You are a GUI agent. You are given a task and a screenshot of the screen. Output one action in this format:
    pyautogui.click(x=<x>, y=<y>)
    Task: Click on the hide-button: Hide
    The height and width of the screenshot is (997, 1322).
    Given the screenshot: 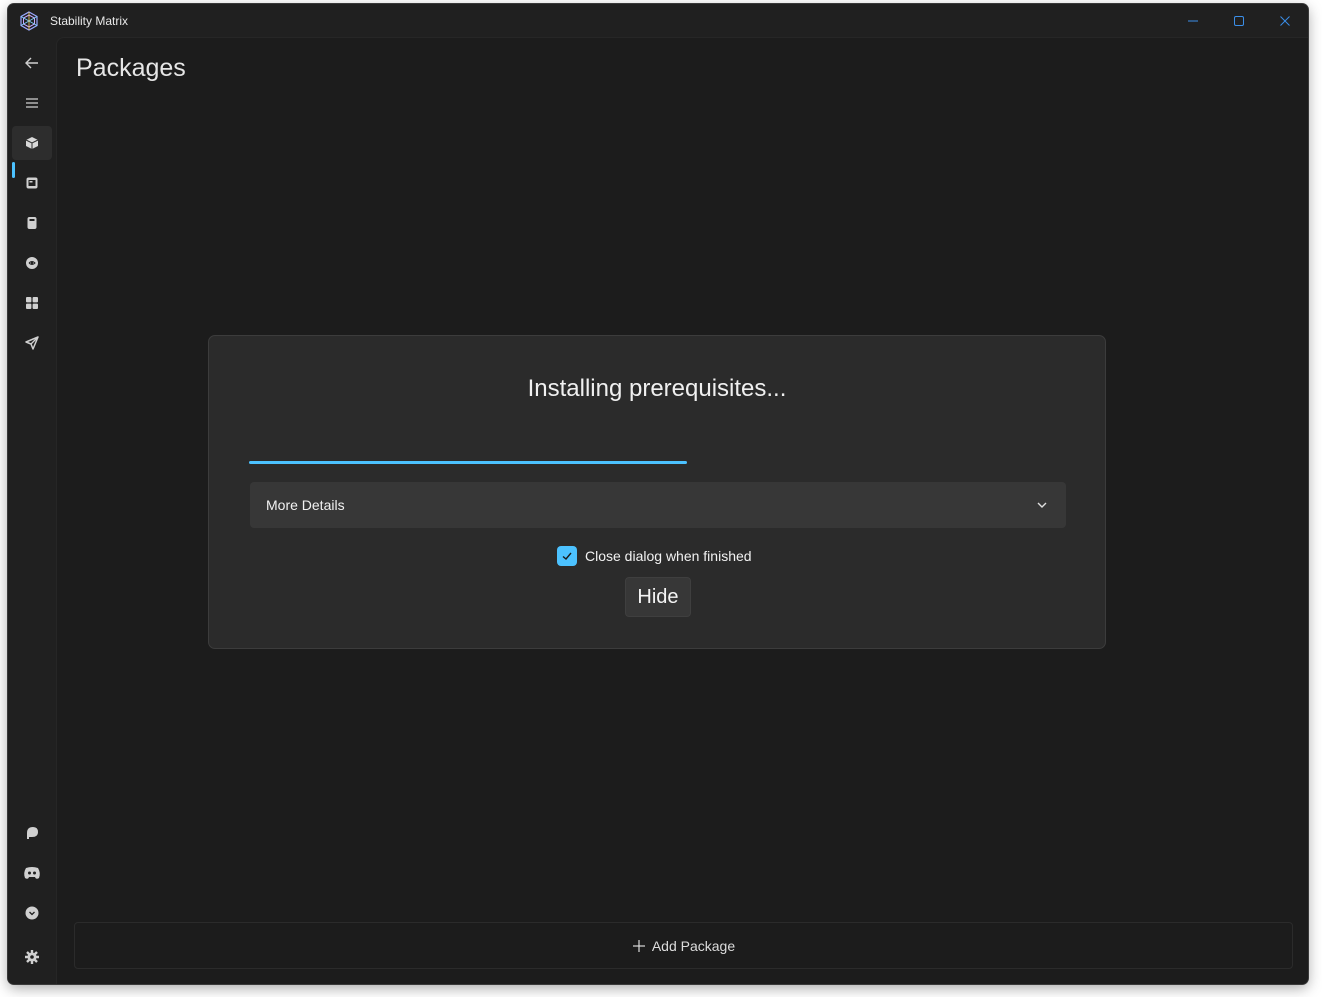 What is the action you would take?
    pyautogui.click(x=658, y=597)
    